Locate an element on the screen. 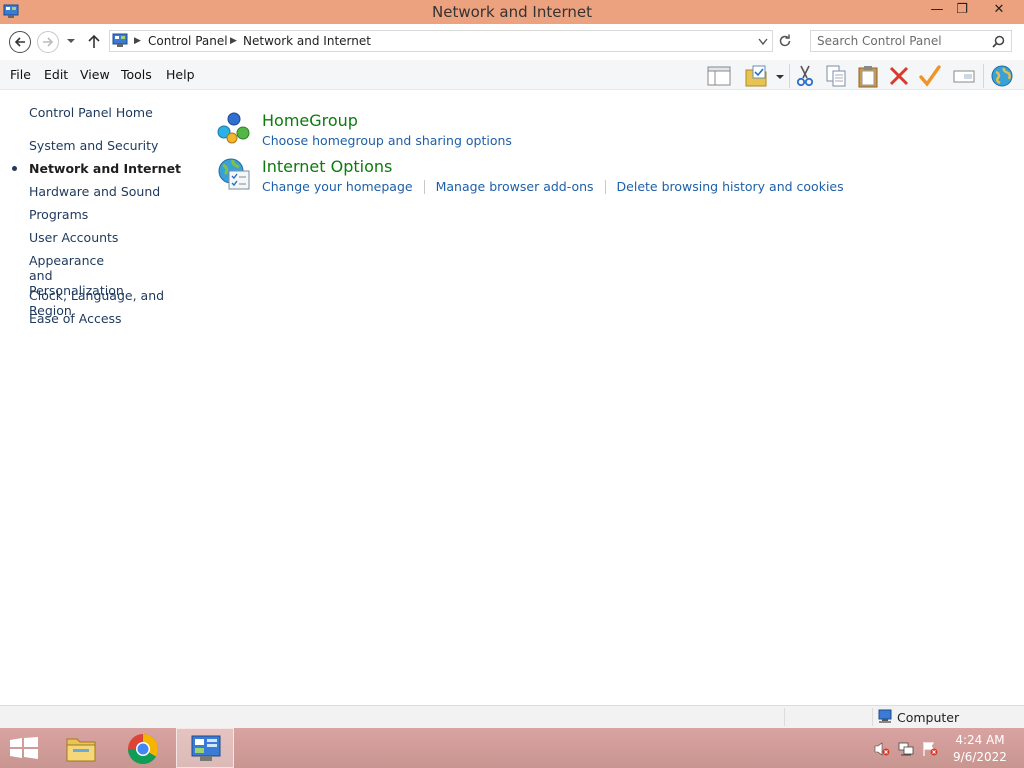  current-category-bullet is located at coordinates (14, 168).